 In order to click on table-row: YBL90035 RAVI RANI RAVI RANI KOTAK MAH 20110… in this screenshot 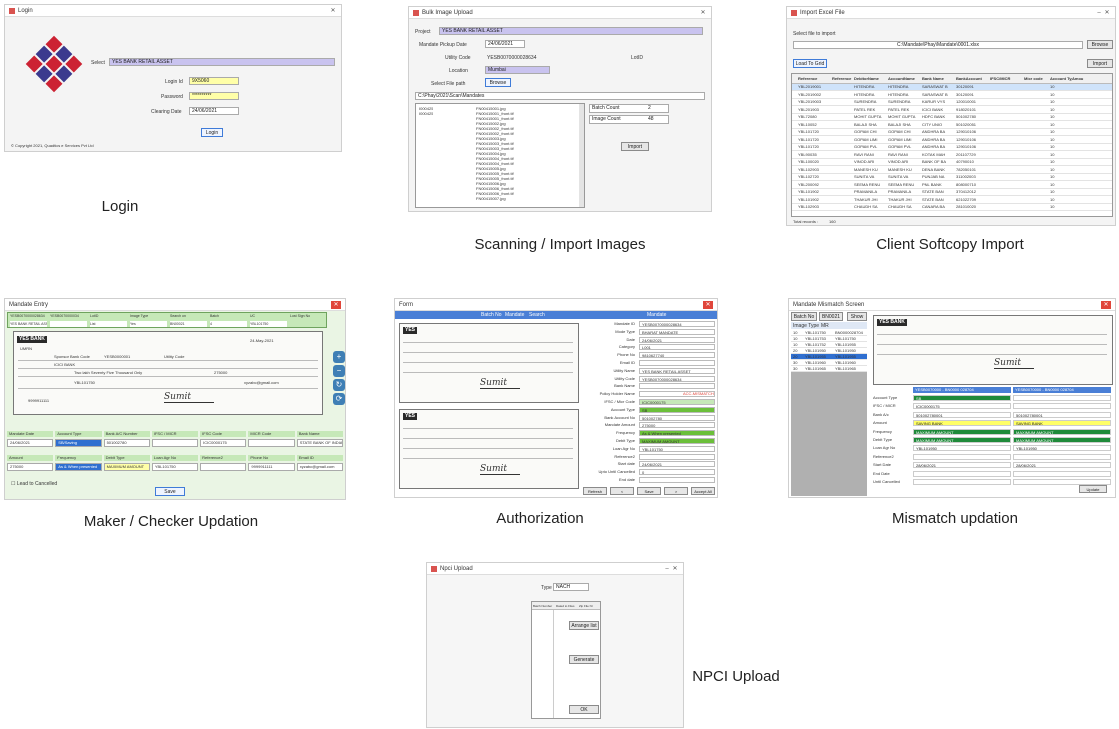, I will do `click(952, 155)`.